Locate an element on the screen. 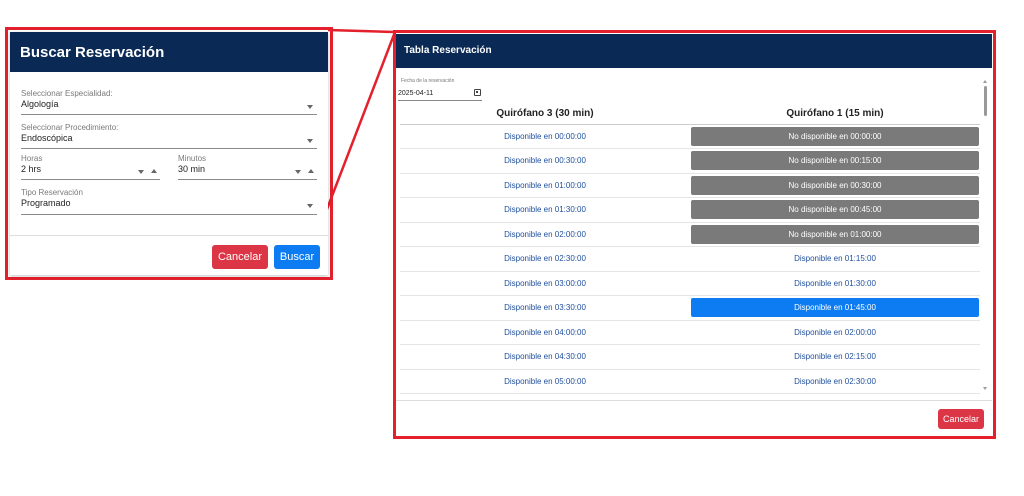 The width and height of the screenshot is (1024, 496). slot-available: Disponible en 01:00:00 is located at coordinates (545, 185).